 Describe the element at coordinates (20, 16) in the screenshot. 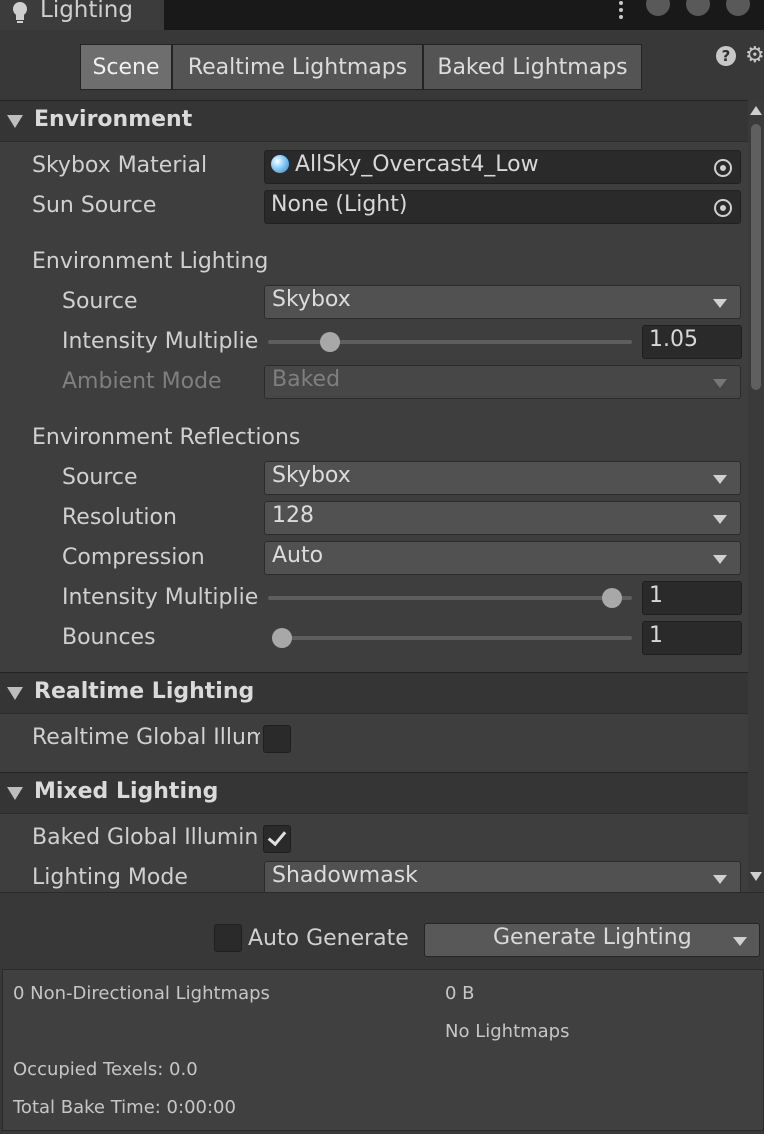

I see `lightbulb-icon` at that location.